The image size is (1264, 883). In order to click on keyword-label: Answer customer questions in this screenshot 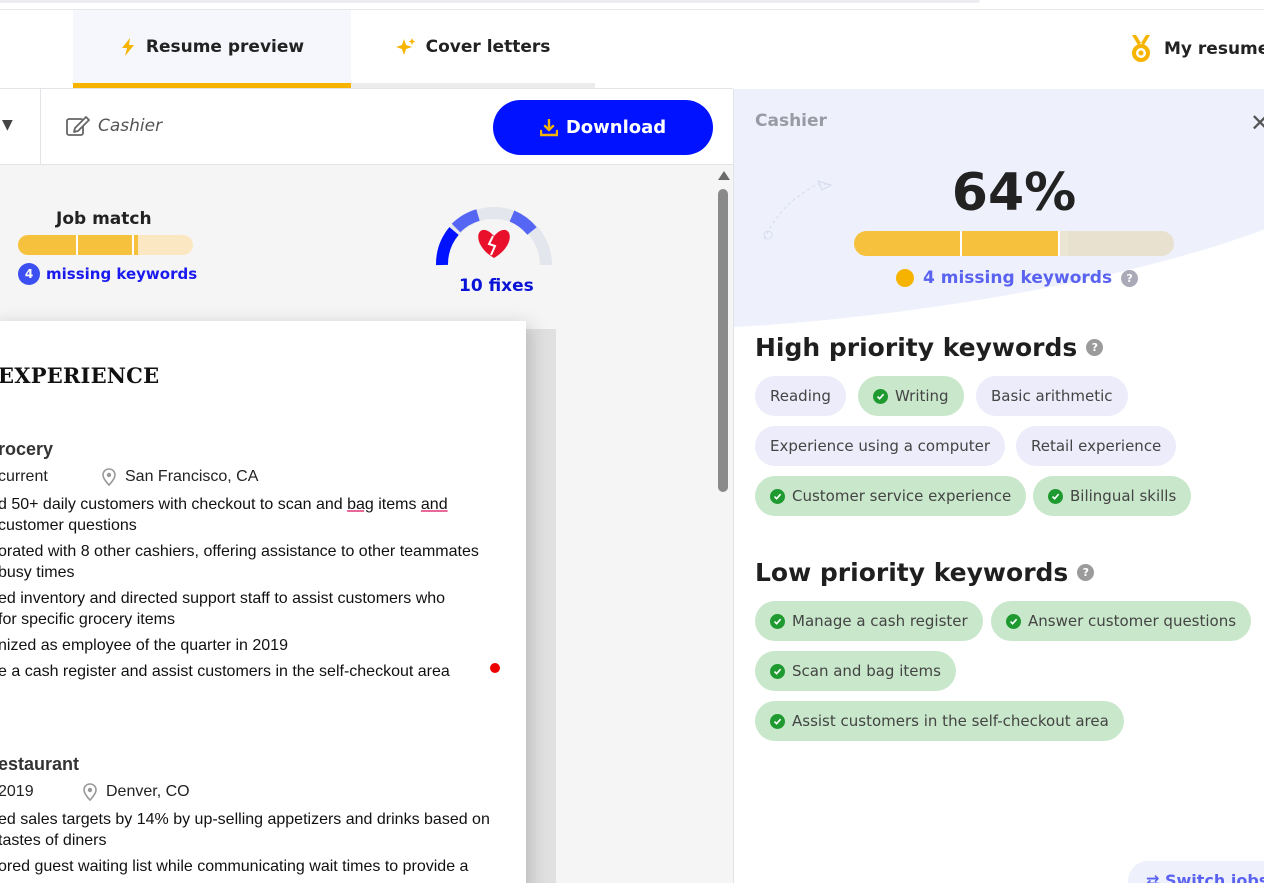, I will do `click(1132, 621)`.